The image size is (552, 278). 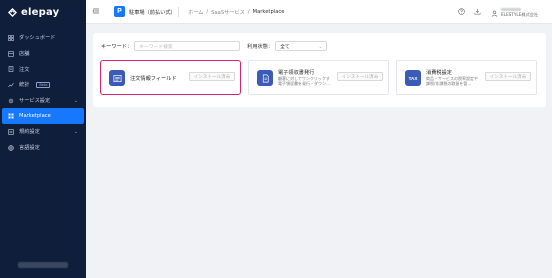 I want to click on keyword-search-input: キーワード検索, so click(x=187, y=46).